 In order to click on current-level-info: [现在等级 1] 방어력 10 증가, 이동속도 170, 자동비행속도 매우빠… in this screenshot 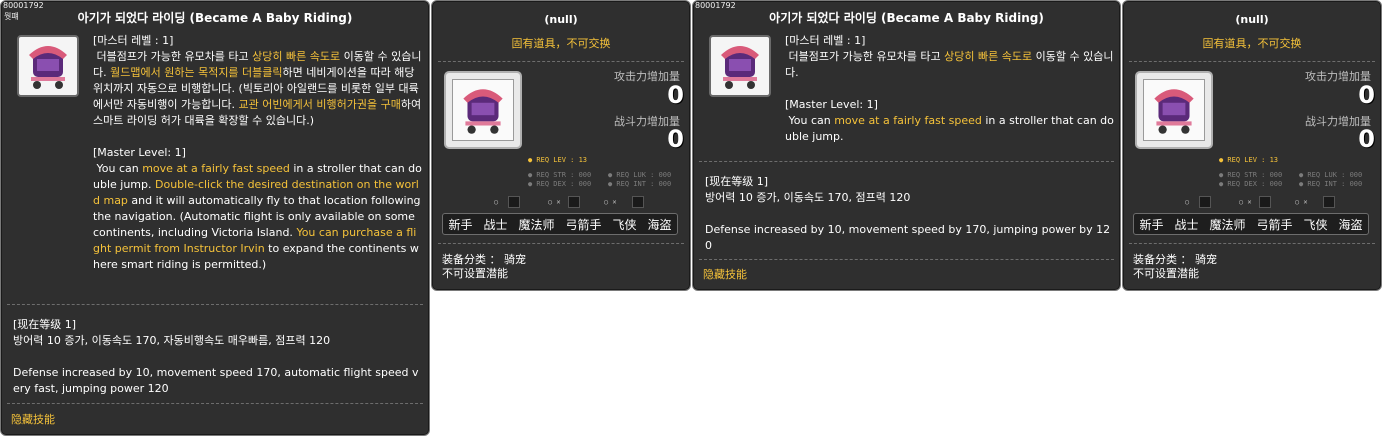, I will do `click(216, 356)`.